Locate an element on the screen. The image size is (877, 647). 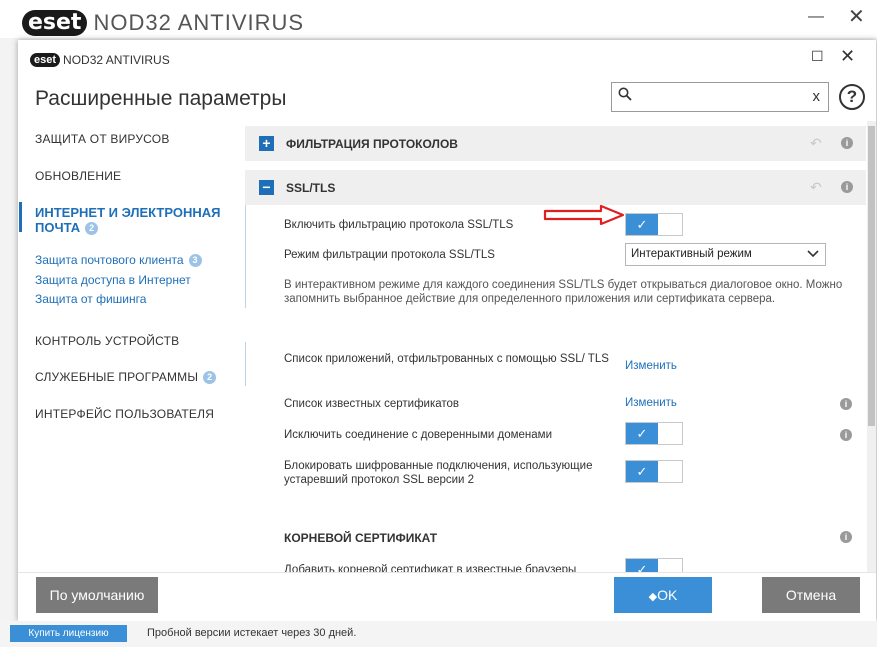
mode-select-value: Интерактивный режим is located at coordinates (691, 254).